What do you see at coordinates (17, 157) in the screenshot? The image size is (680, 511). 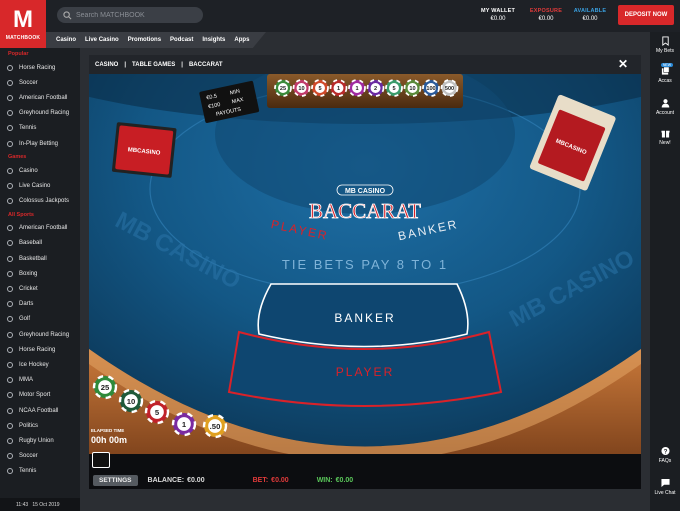 I see `sidebar-section-title: Games` at bounding box center [17, 157].